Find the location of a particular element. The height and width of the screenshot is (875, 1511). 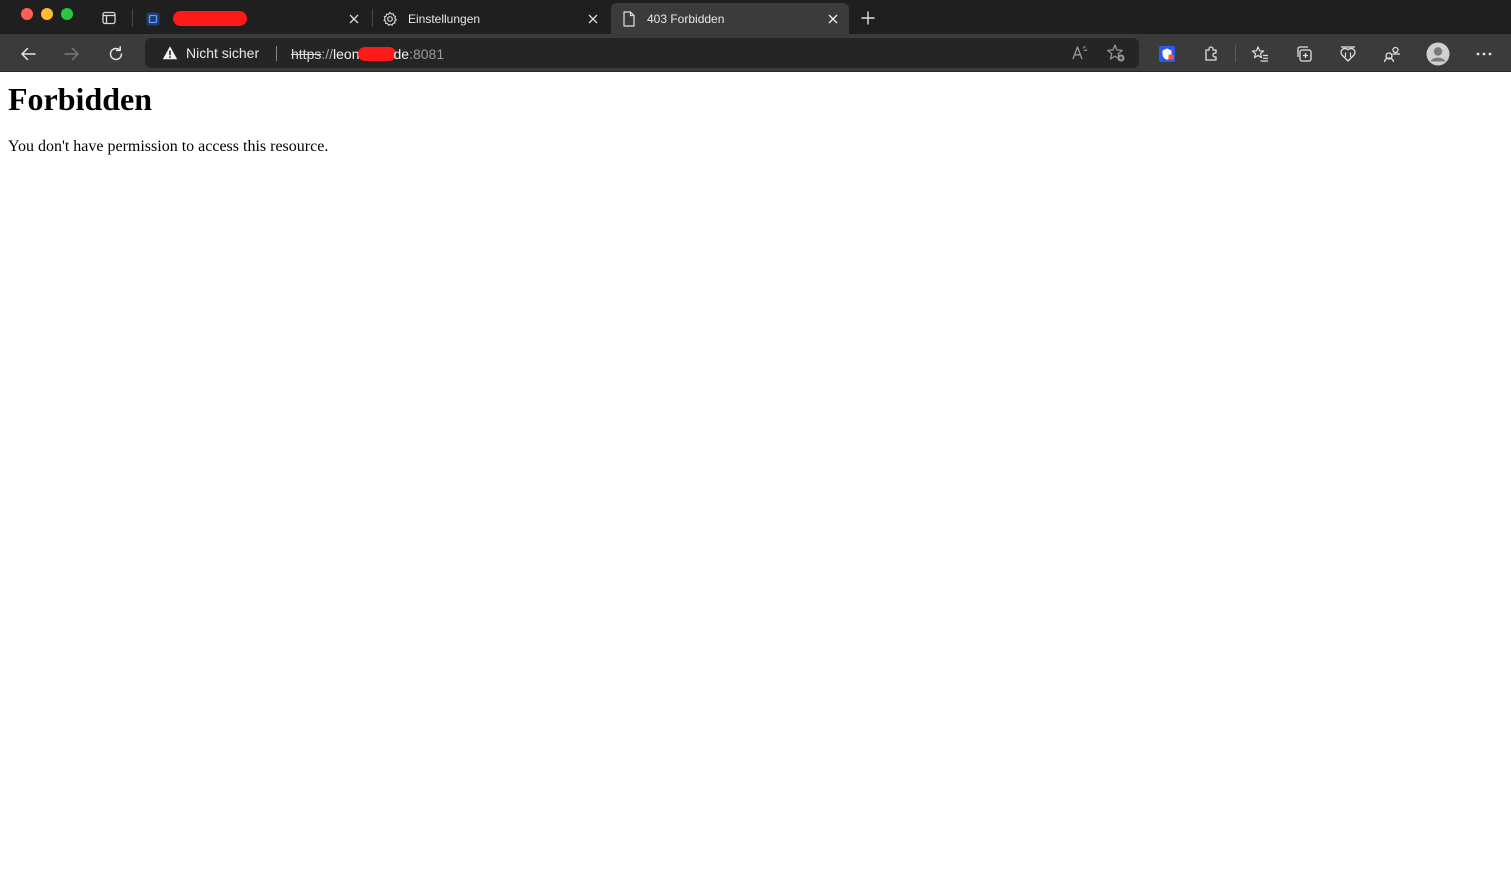

star-add-icon is located at coordinates (1116, 53).